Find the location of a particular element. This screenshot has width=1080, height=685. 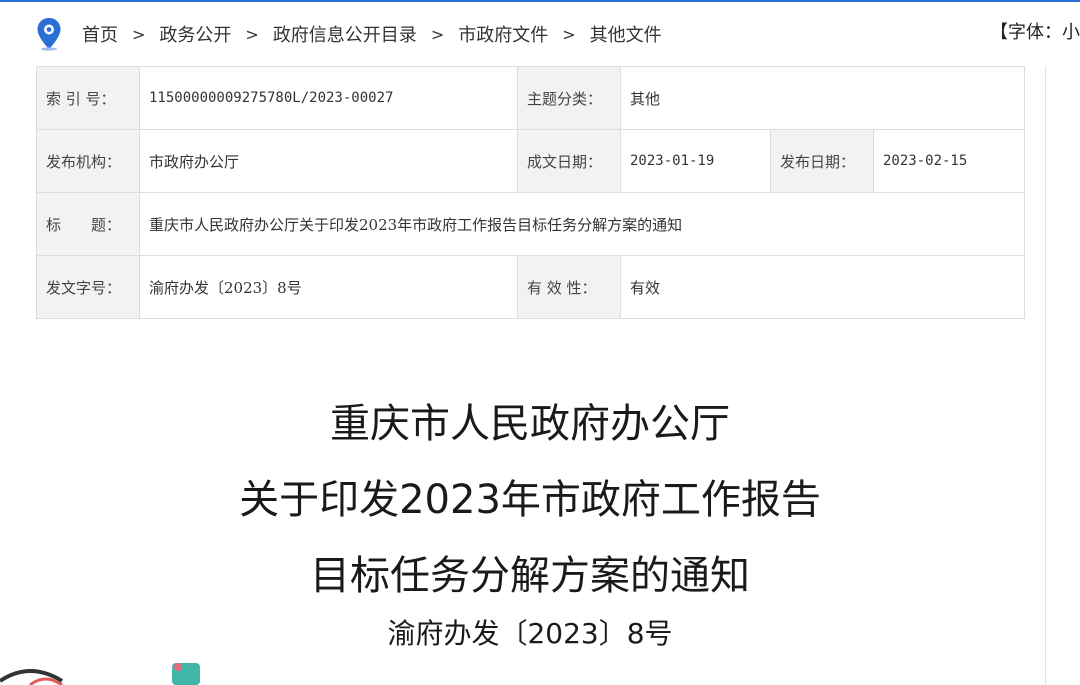

breadcrumb-government-affairs: 政务公开 is located at coordinates (195, 34).